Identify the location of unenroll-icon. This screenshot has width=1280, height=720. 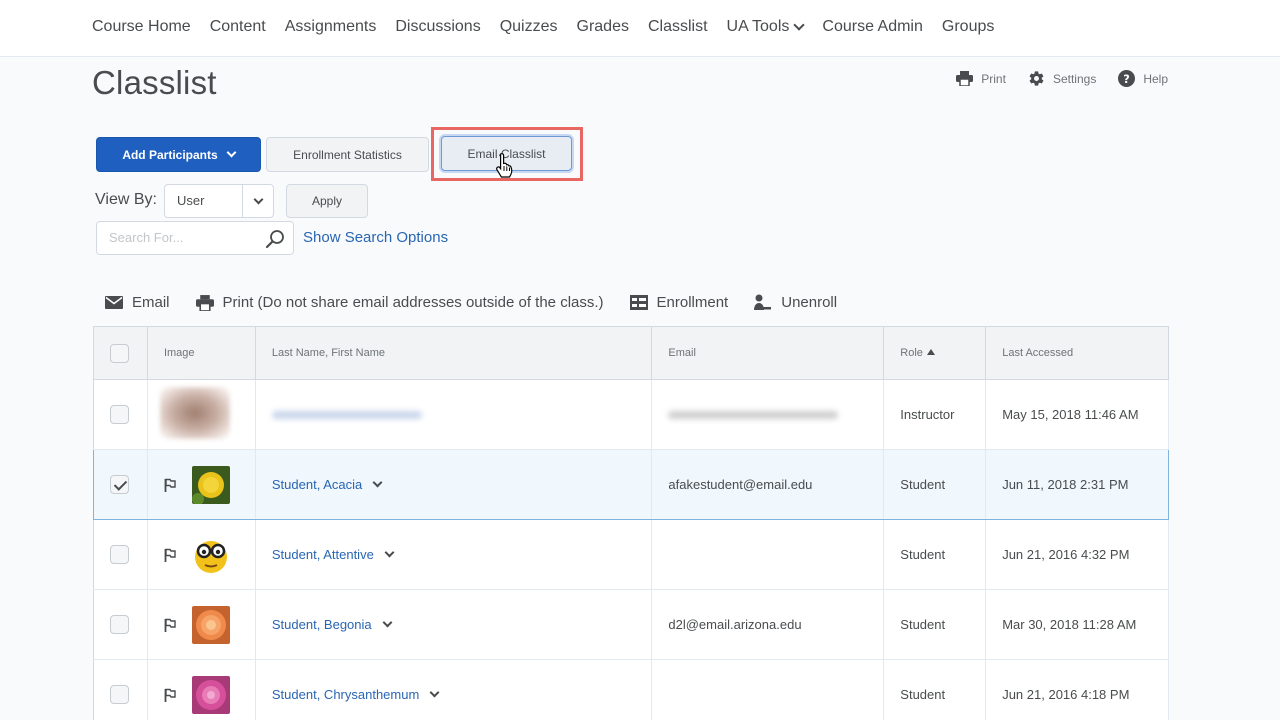
(763, 302).